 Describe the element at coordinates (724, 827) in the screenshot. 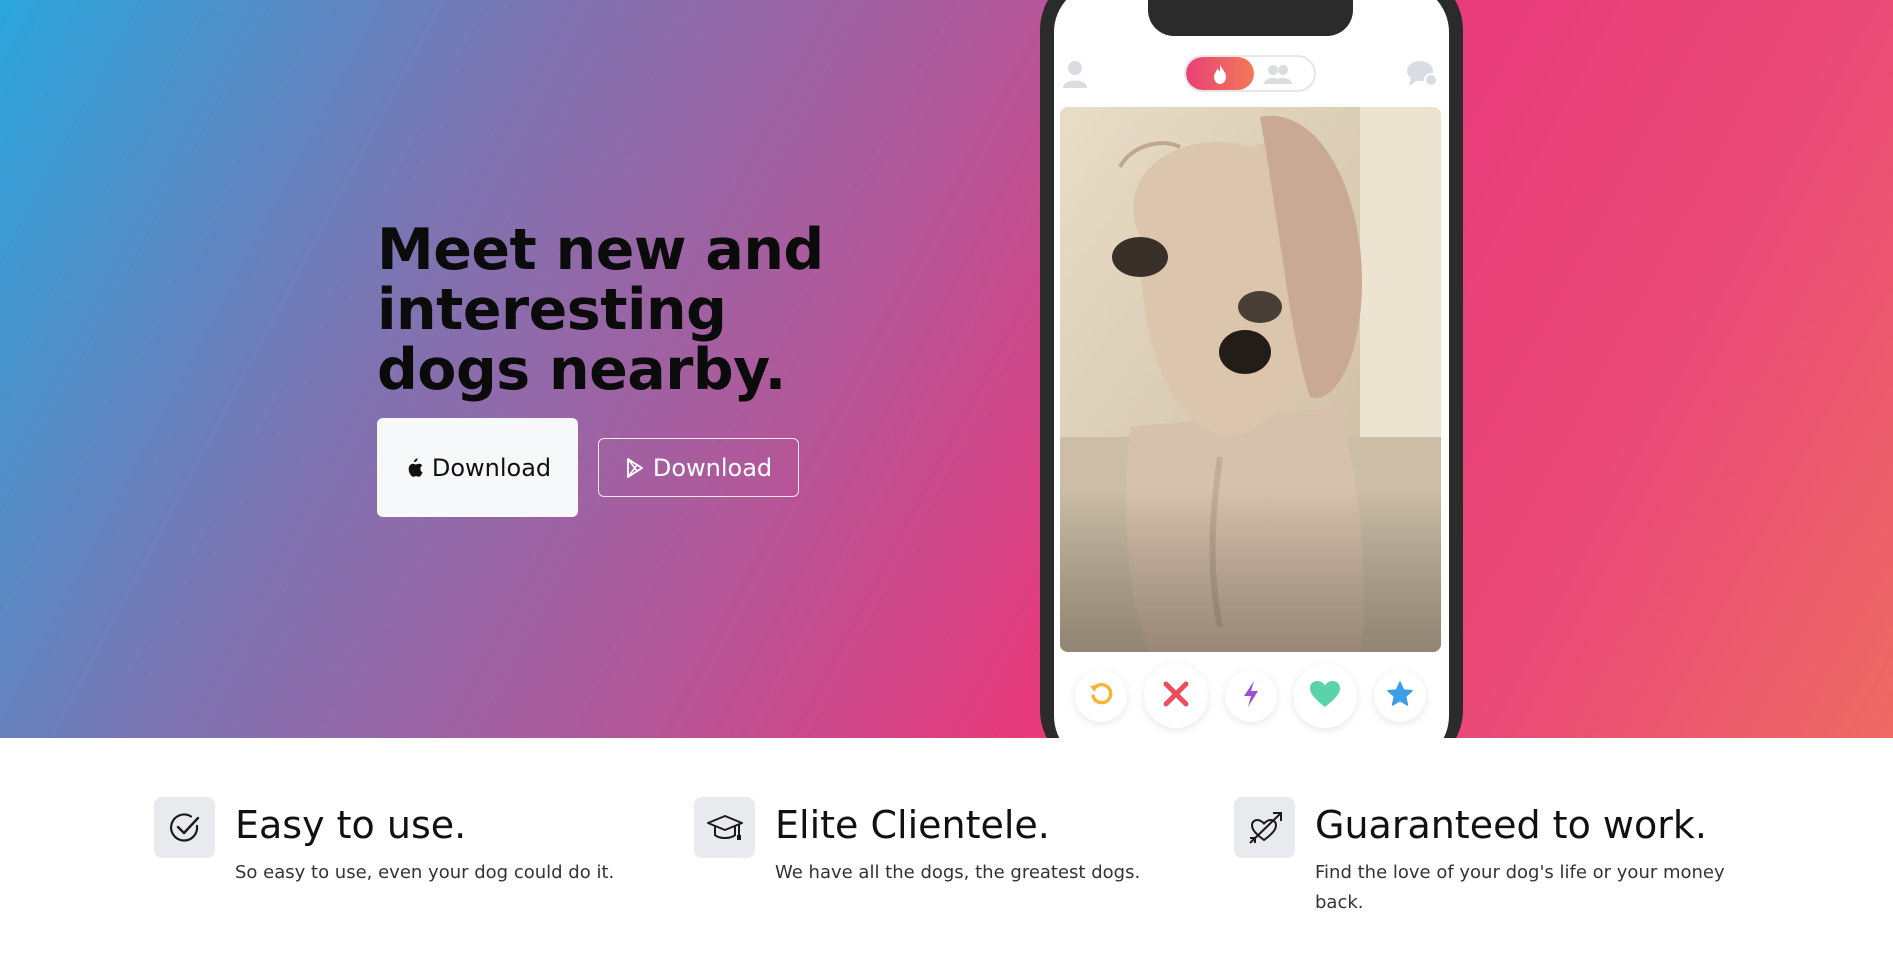

I see `graduation-cap-icon` at that location.